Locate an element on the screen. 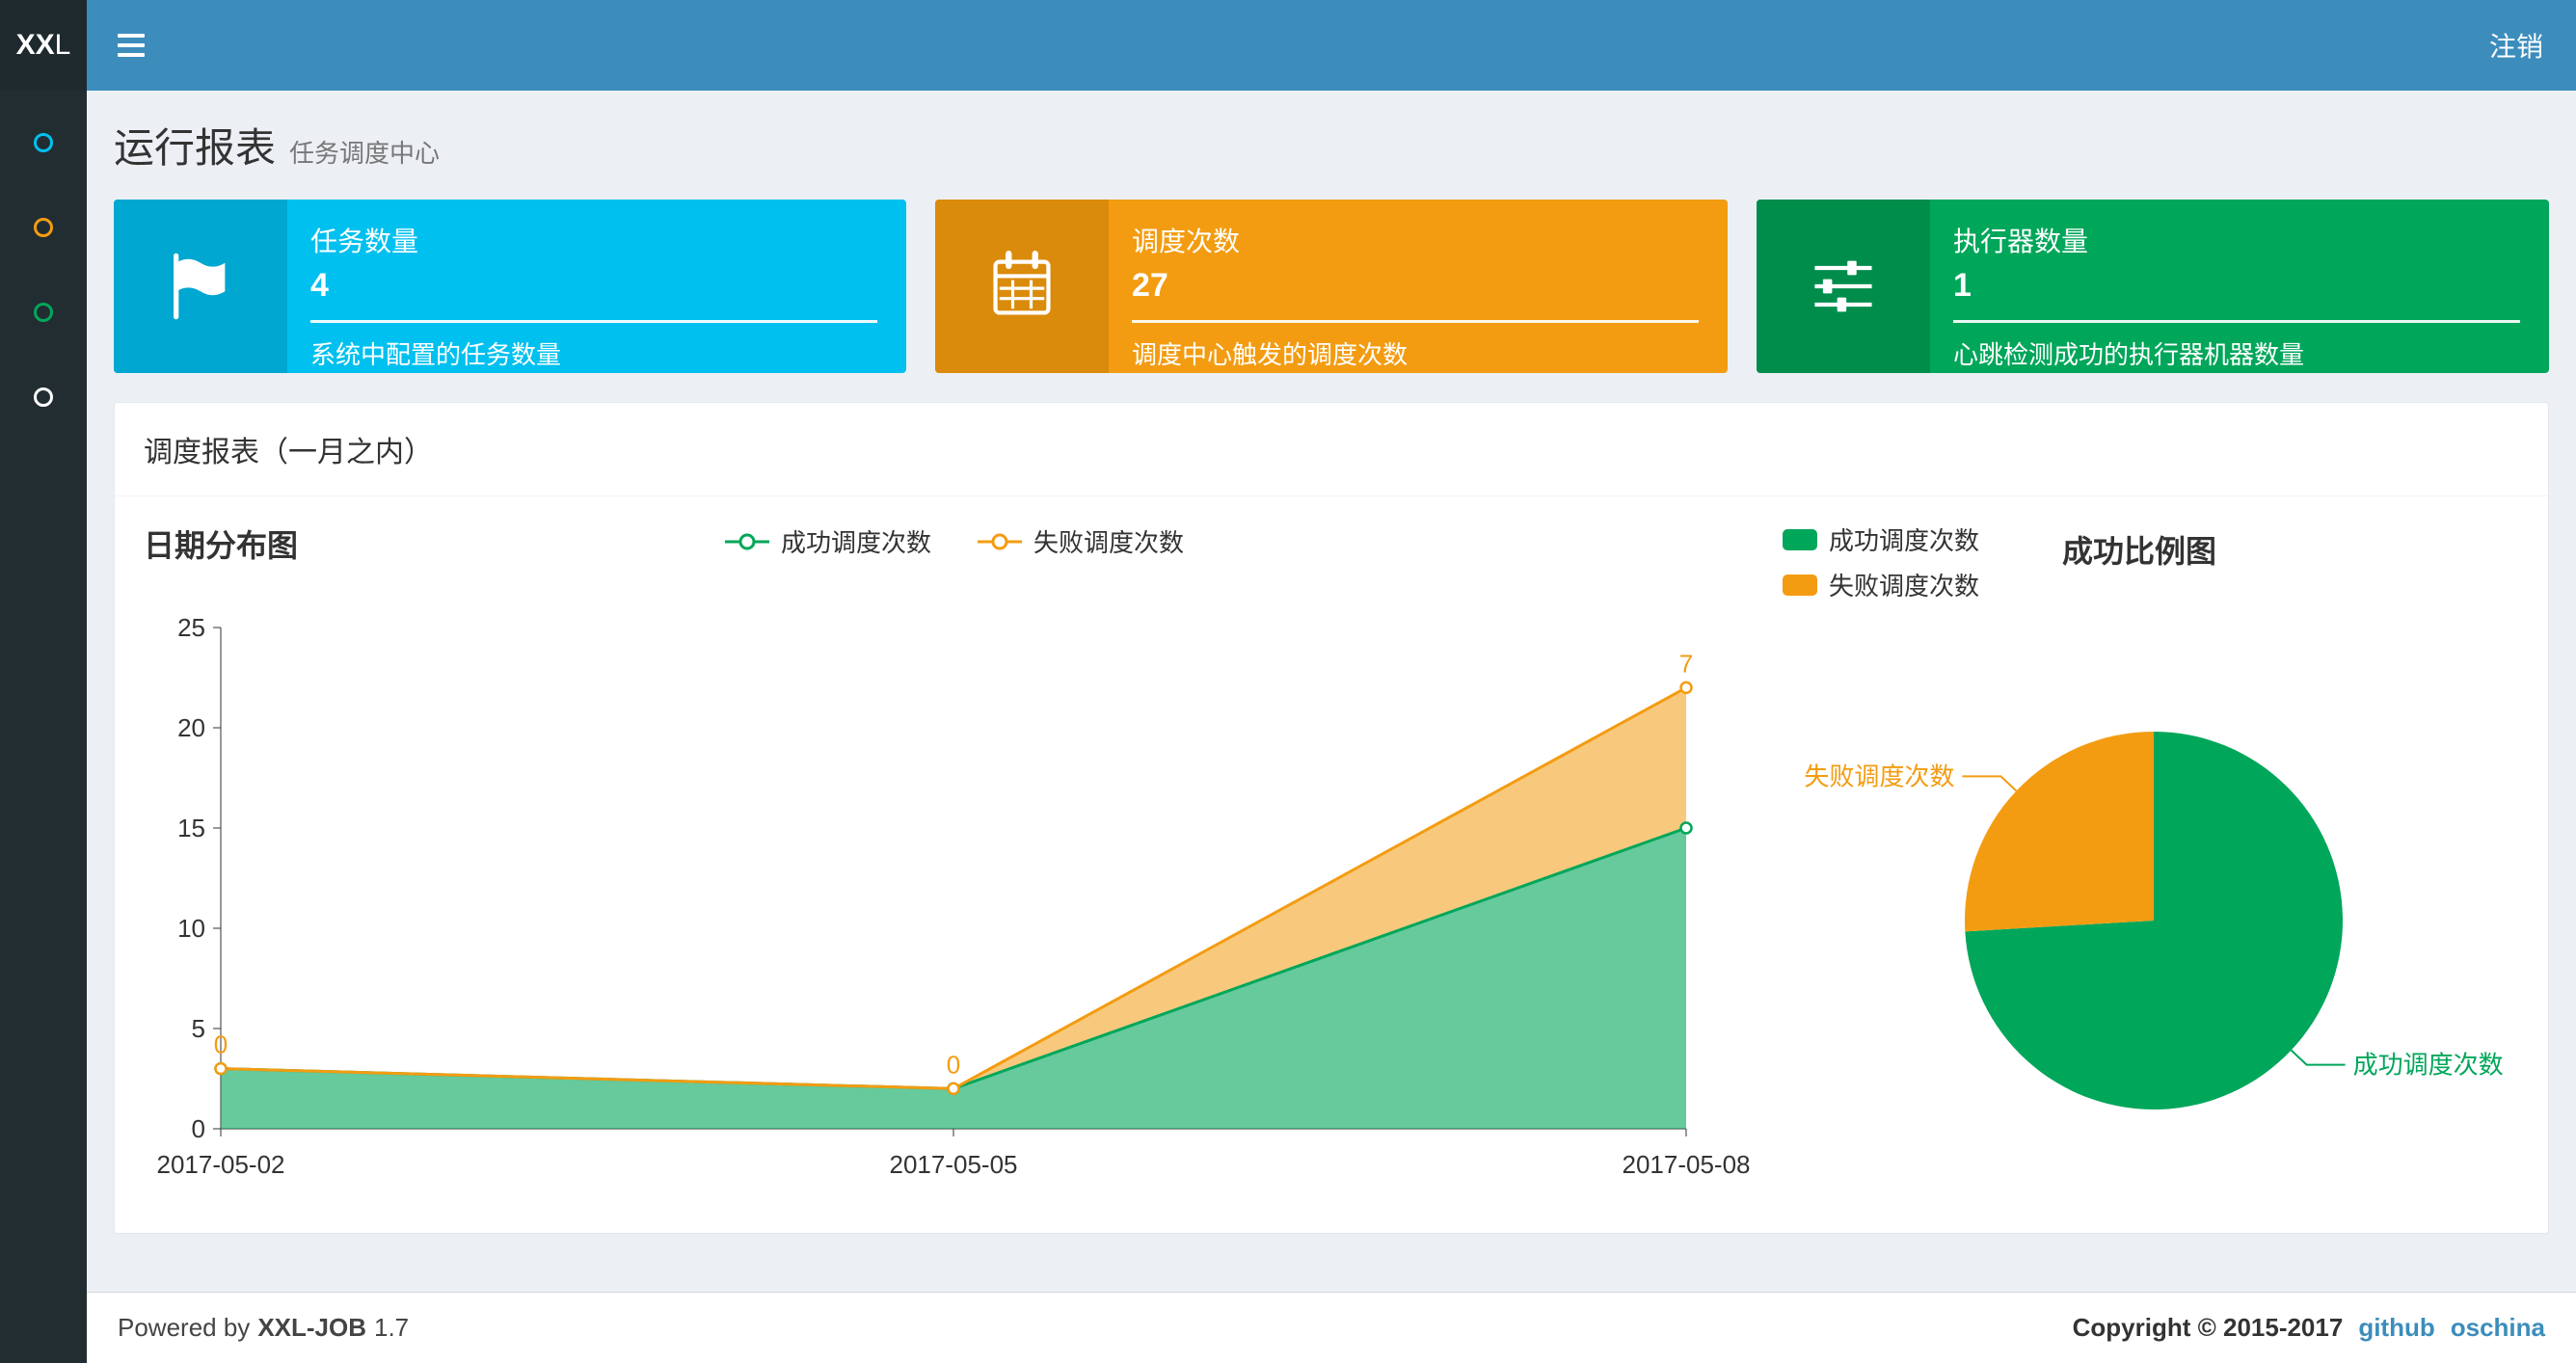 The image size is (2576, 1363). logo-text-light: L is located at coordinates (63, 45).